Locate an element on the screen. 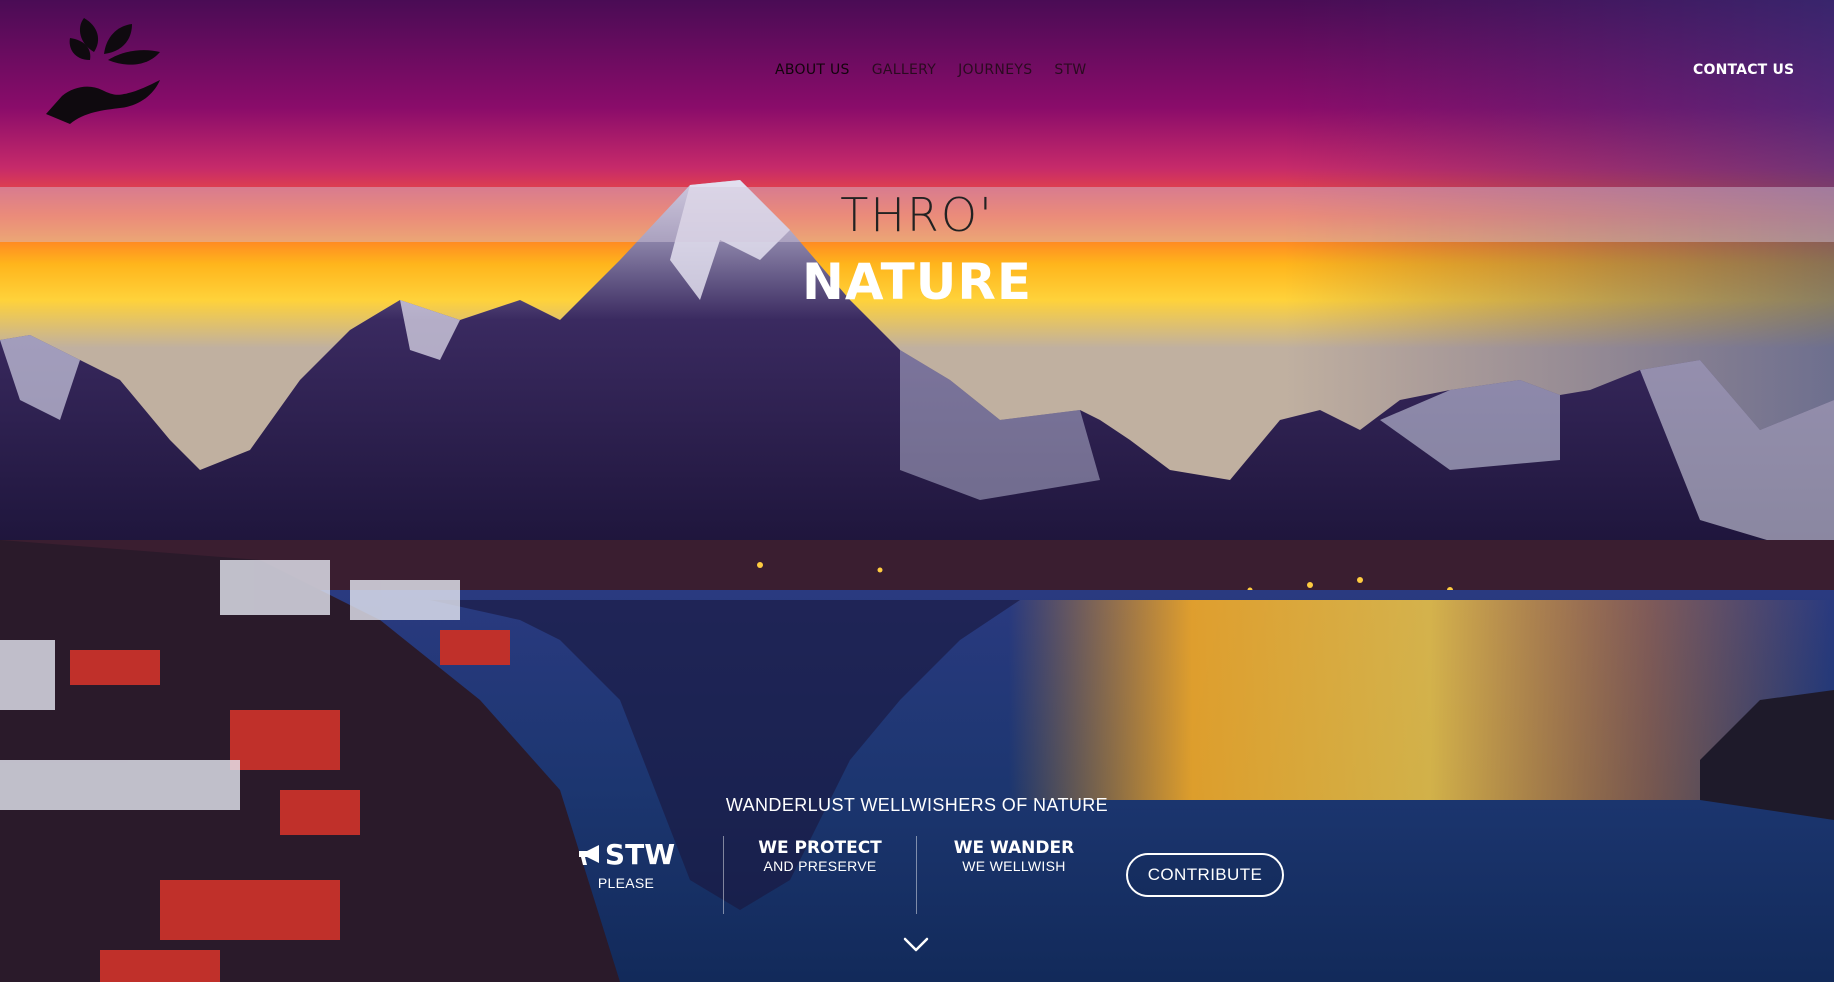 This screenshot has width=1834, height=982. protect-stat: WE PROTECT AND PRESERVE is located at coordinates (820, 856).